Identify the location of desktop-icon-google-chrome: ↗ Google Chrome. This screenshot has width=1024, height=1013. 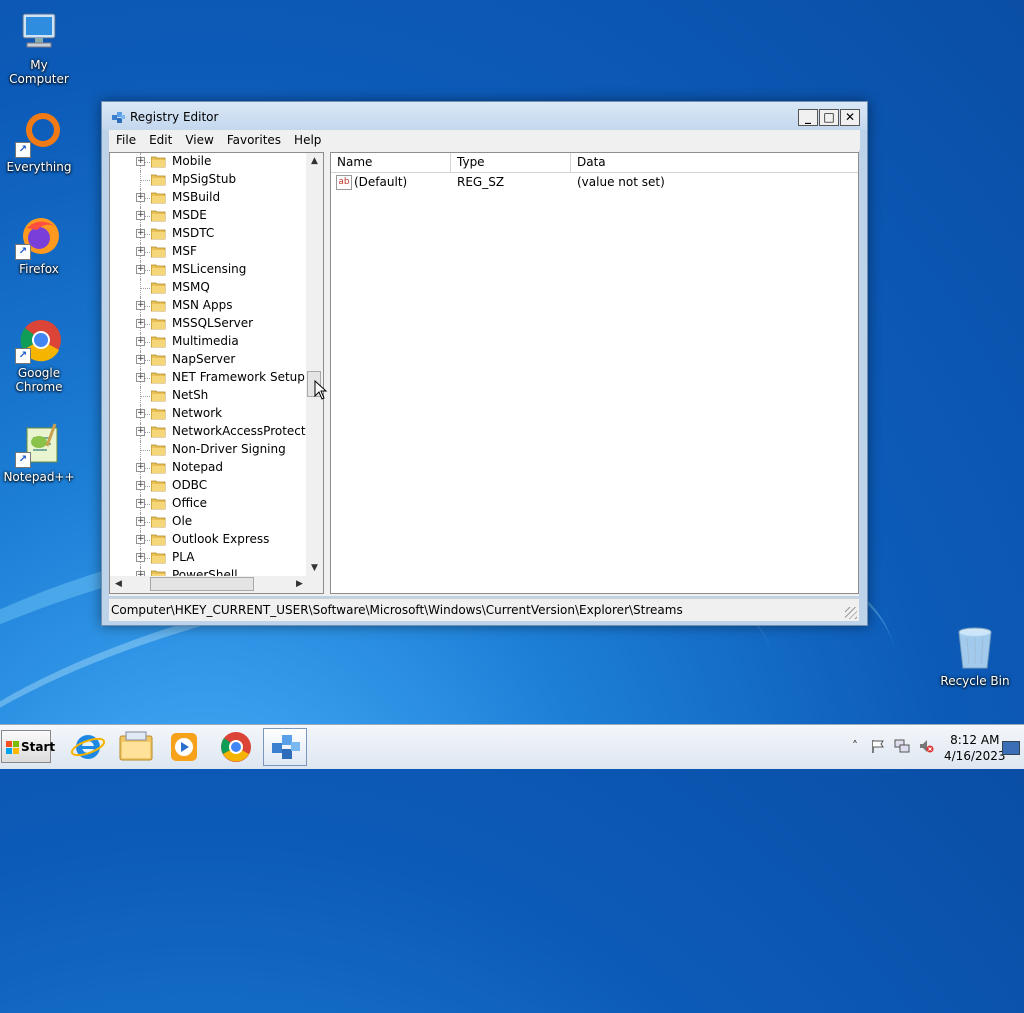
(39, 355).